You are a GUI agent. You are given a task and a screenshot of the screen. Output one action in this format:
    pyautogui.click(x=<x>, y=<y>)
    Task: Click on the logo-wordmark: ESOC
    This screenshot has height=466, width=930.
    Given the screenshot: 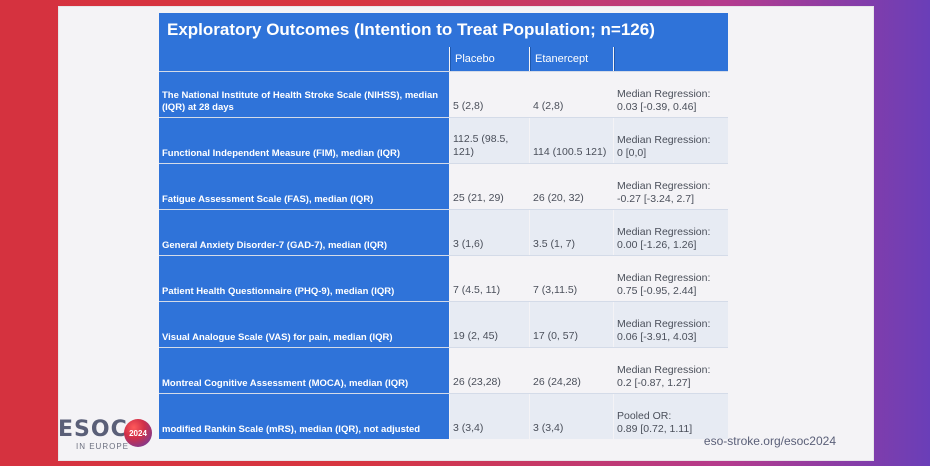 What is the action you would take?
    pyautogui.click(x=93, y=429)
    